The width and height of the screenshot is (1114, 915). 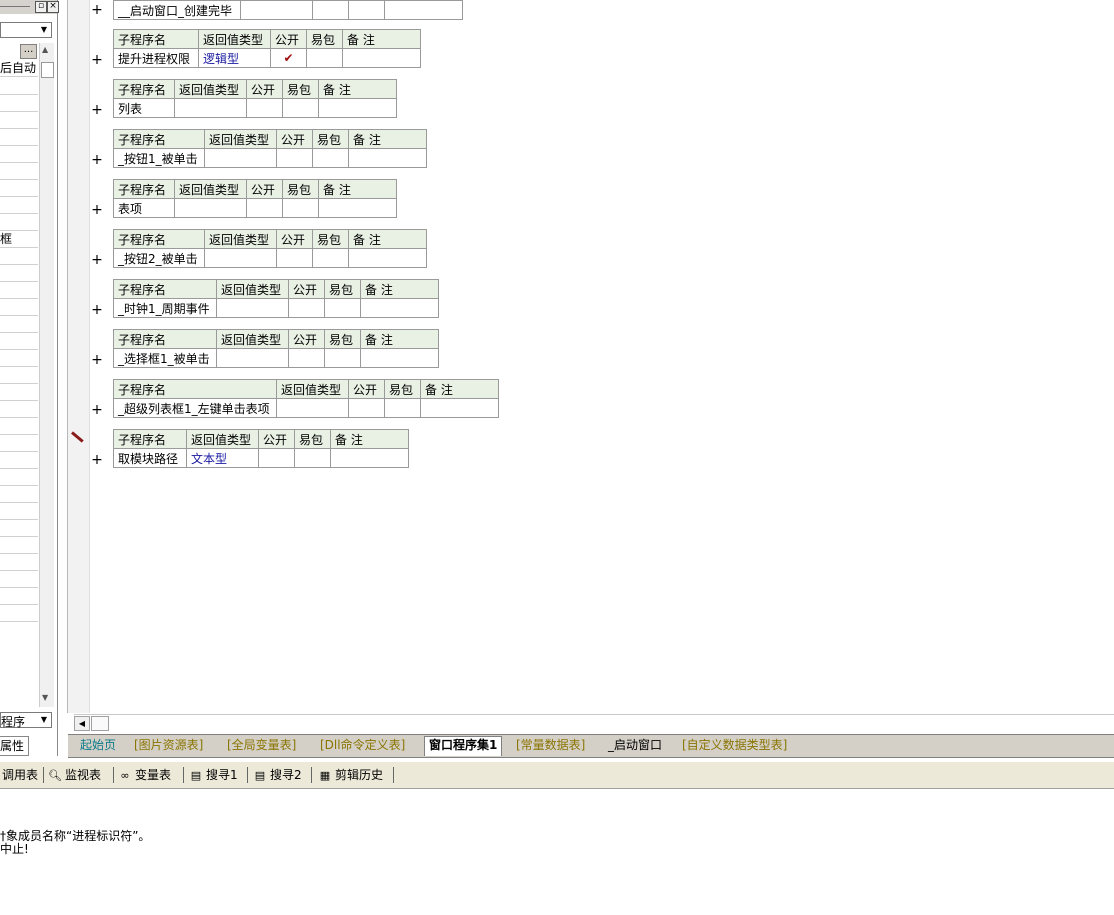 What do you see at coordinates (168, 745) in the screenshot?
I see `tab-image-resources: [图片资源表]` at bounding box center [168, 745].